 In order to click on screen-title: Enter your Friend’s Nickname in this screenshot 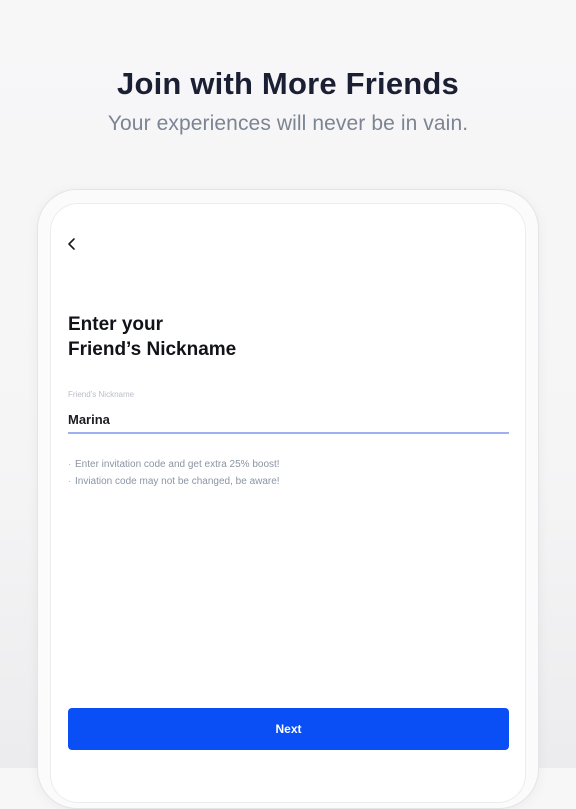, I will do `click(278, 337)`.